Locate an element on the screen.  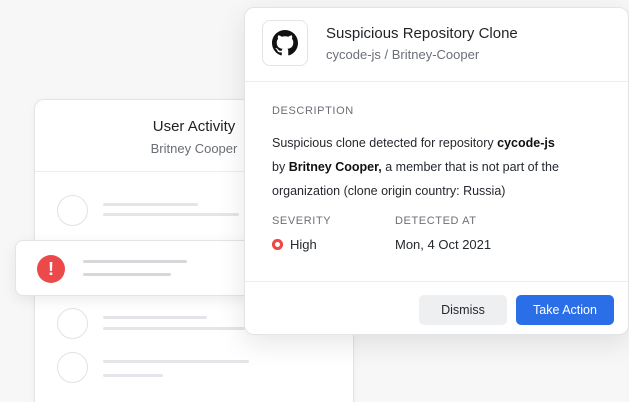
exclamation-alert-icon: ! is located at coordinates (51, 269).